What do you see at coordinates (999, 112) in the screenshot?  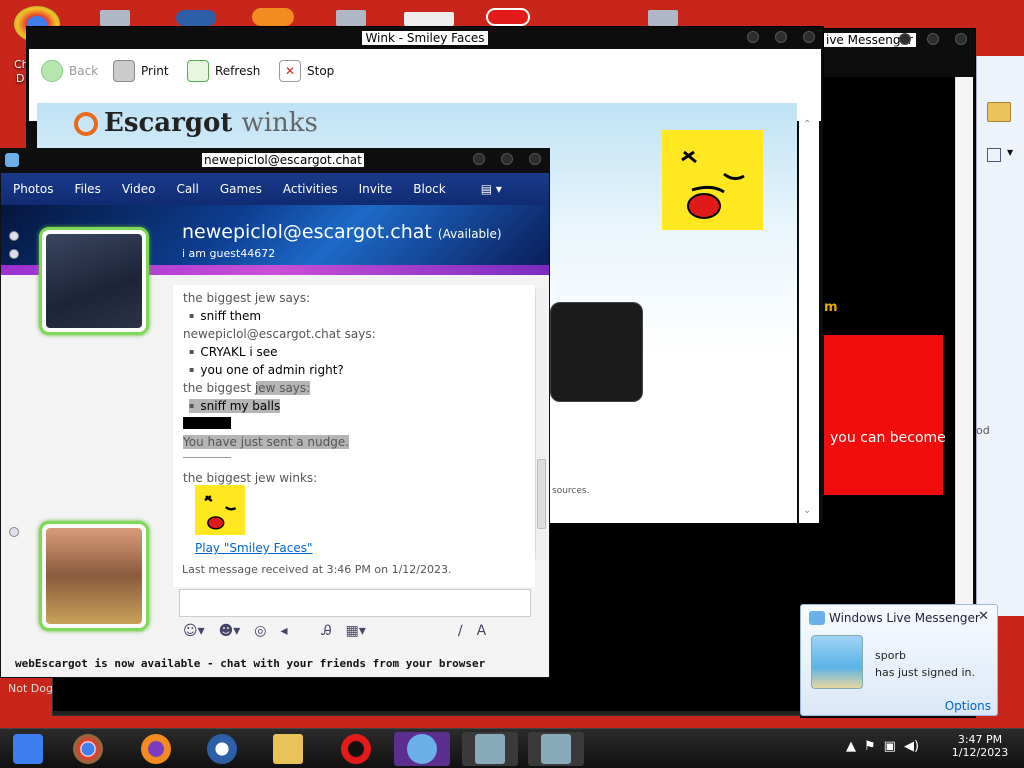 I see `folder-icon` at bounding box center [999, 112].